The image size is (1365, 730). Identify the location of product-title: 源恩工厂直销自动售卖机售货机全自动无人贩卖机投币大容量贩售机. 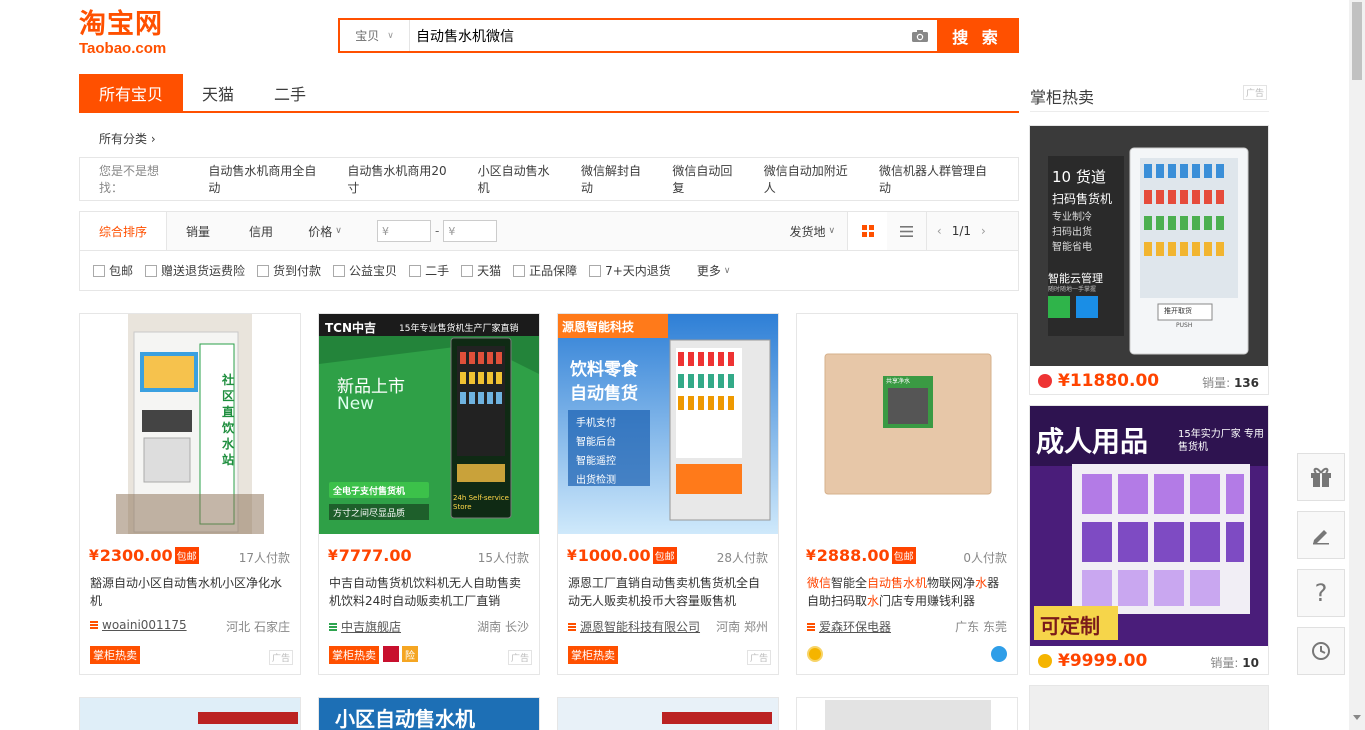
(669, 592).